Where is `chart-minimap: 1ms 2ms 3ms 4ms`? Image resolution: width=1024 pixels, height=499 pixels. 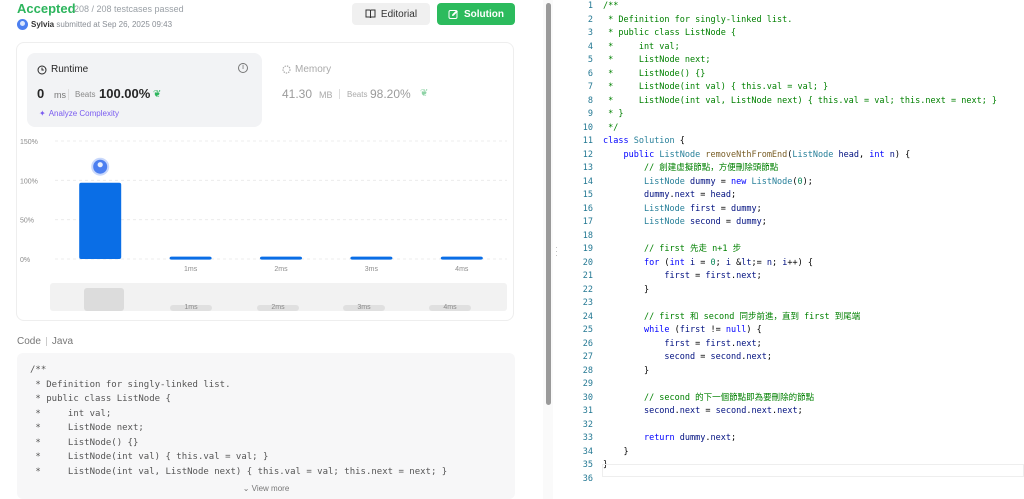
chart-minimap: 1ms 2ms 3ms 4ms is located at coordinates (278, 297).